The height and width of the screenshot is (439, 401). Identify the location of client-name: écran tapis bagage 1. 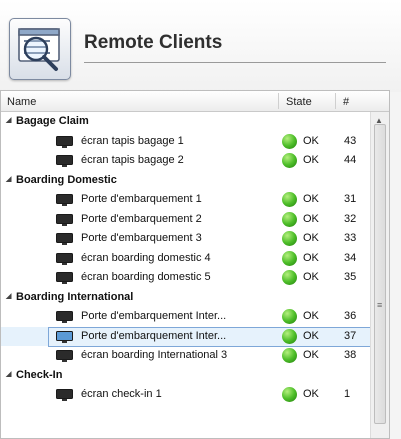
(132, 140).